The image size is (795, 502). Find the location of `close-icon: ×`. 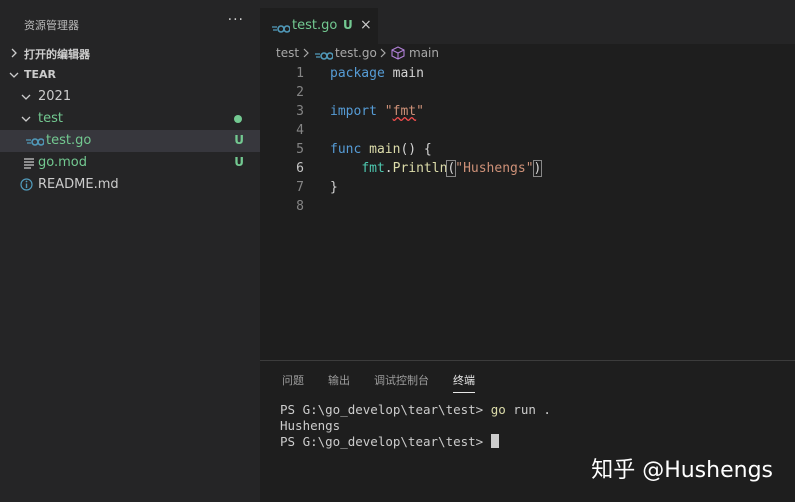

close-icon: × is located at coordinates (366, 25).